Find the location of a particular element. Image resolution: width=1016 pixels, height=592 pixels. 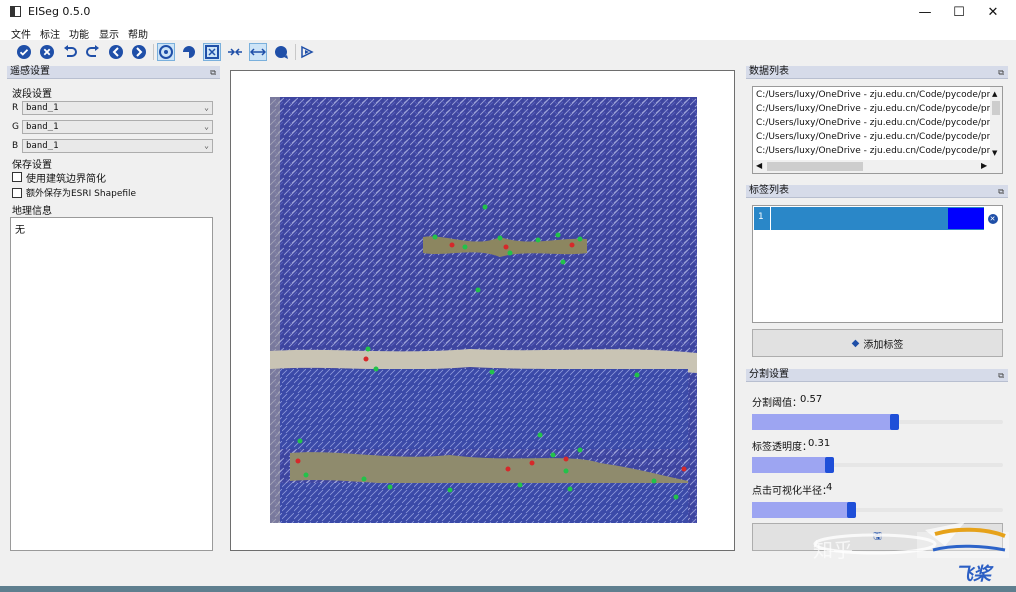

shapefile-checkbox is located at coordinates (17, 193).